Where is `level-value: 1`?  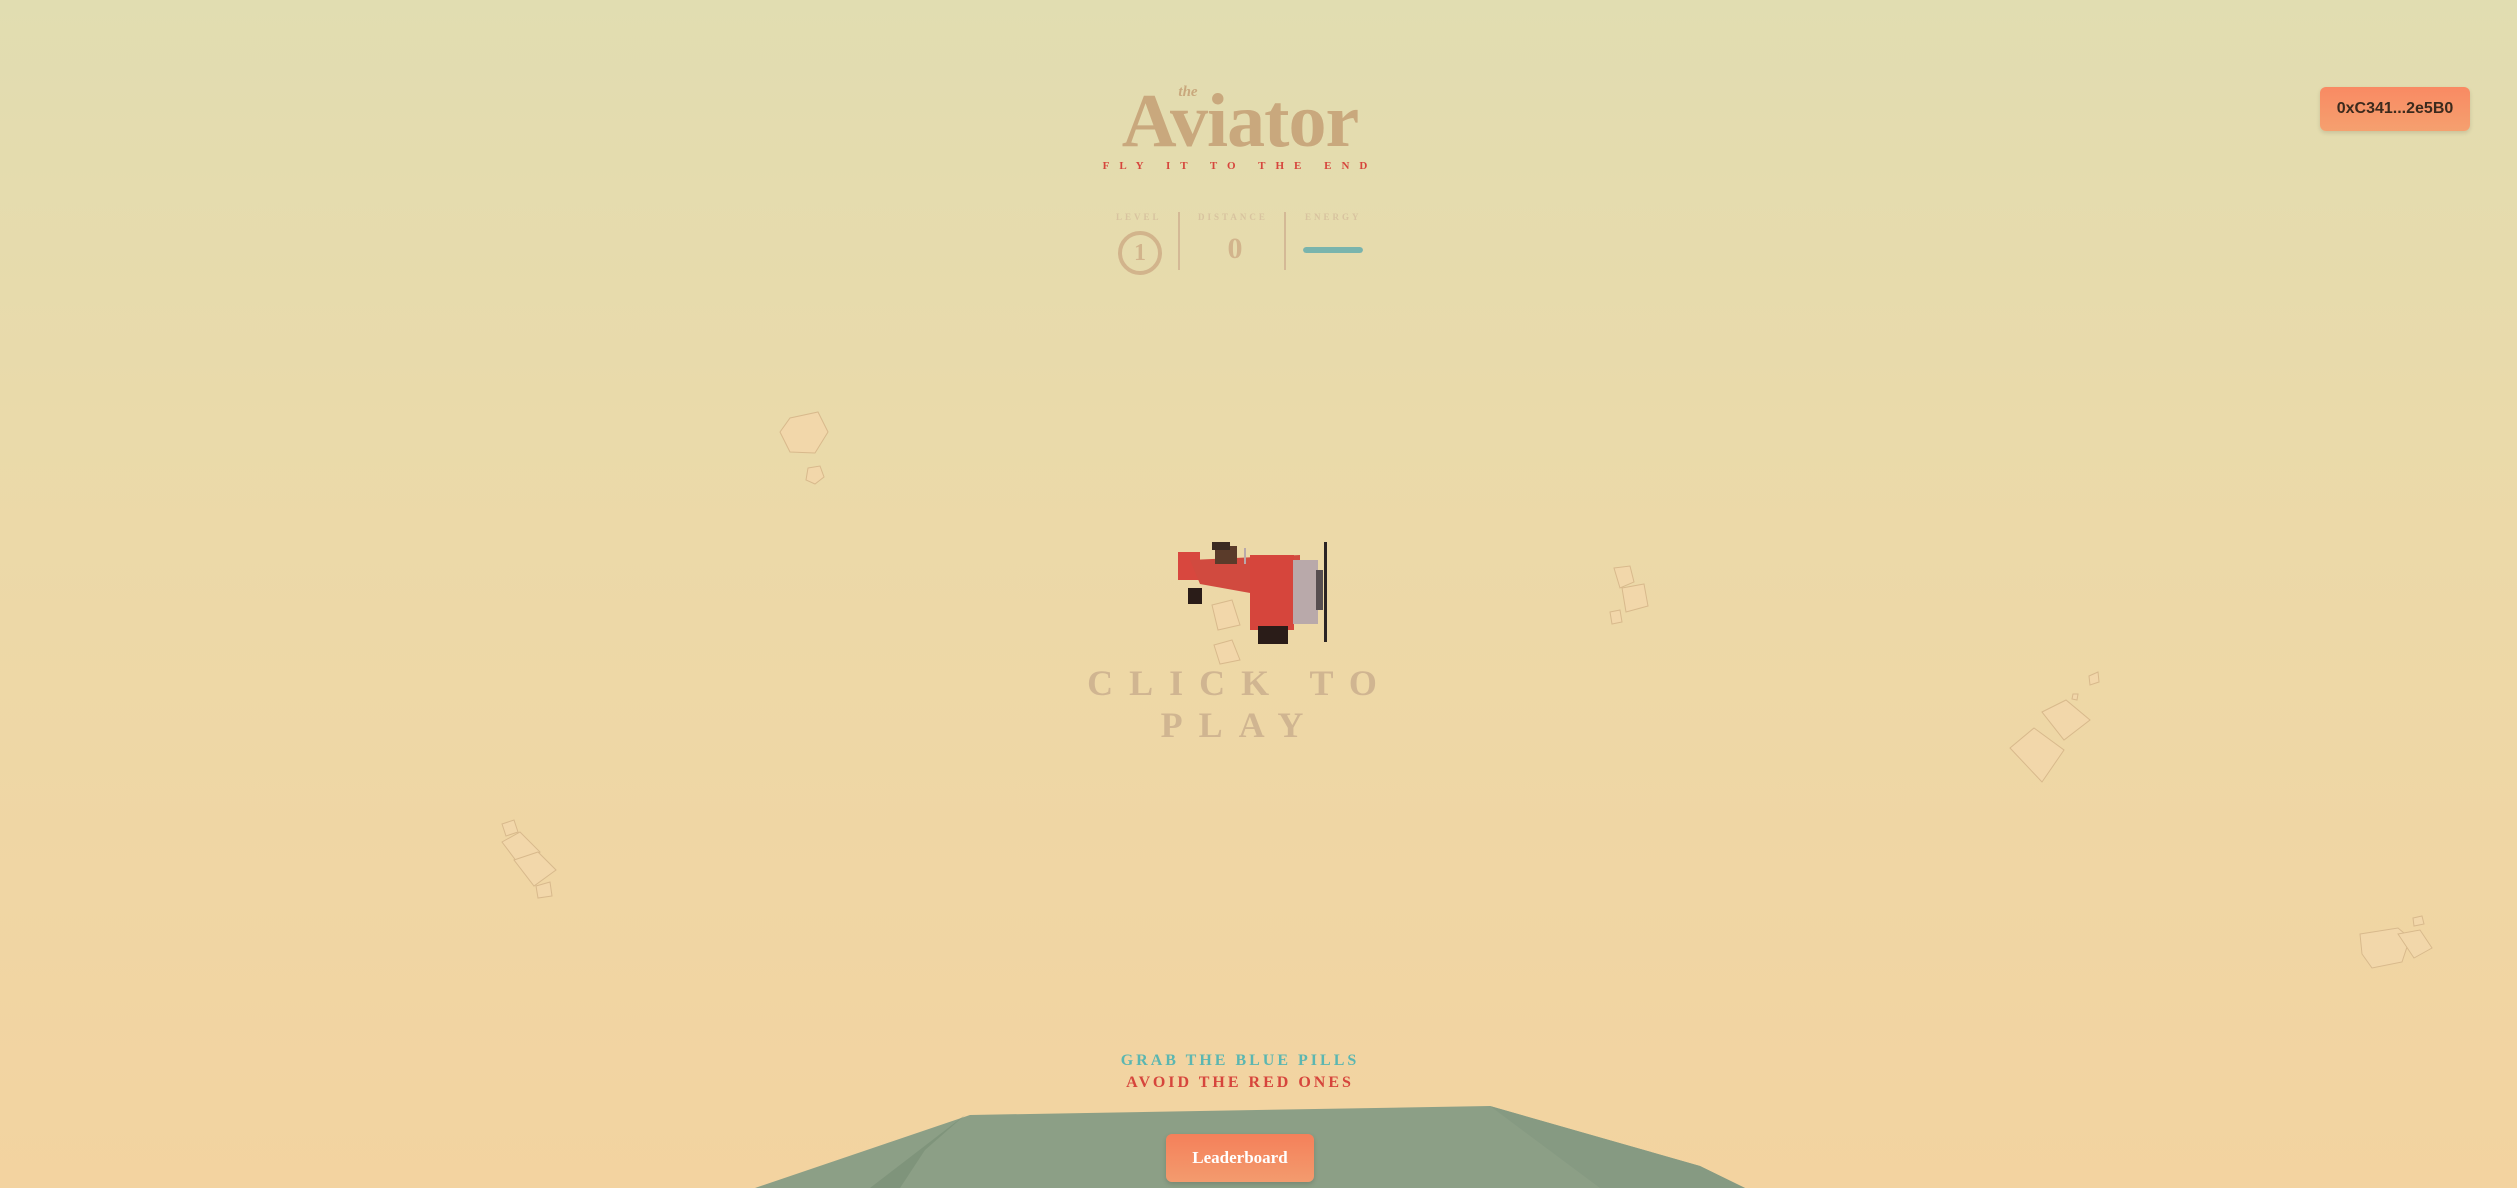 level-value: 1 is located at coordinates (1140, 252).